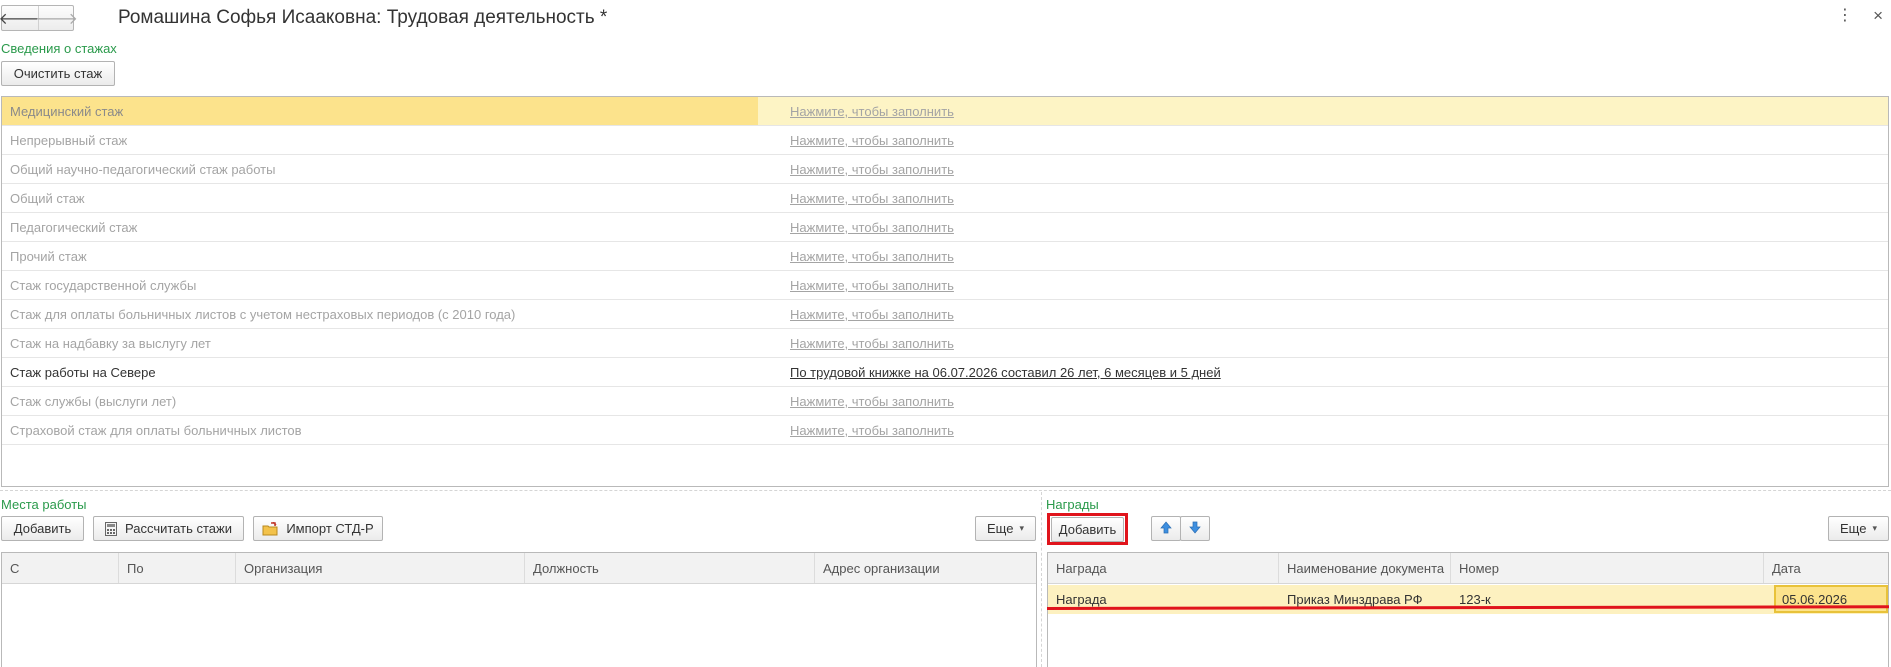  Describe the element at coordinates (1041, 579) in the screenshot. I see `vertical-splitter` at that location.